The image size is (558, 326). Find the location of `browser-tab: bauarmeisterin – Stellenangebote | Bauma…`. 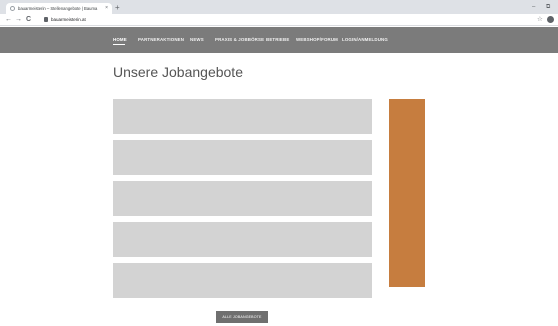

browser-tab: bauarmeisterin – Stellenangebote | Bauma… is located at coordinates (59, 8).